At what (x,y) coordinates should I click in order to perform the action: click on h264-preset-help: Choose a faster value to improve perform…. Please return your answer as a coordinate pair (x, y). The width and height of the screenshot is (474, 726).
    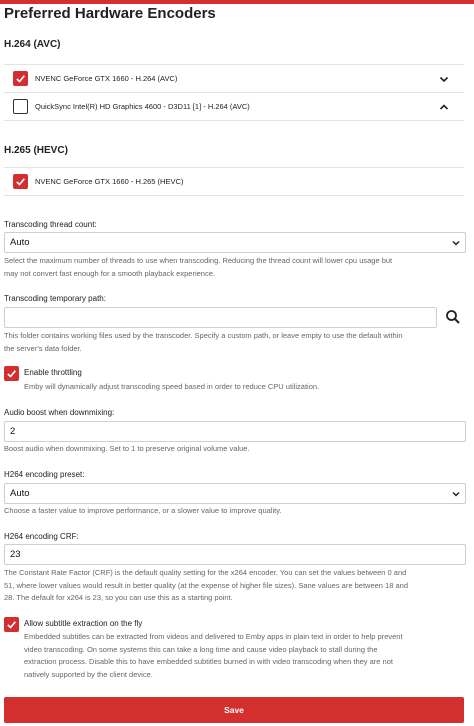
    Looking at the image, I should click on (143, 510).